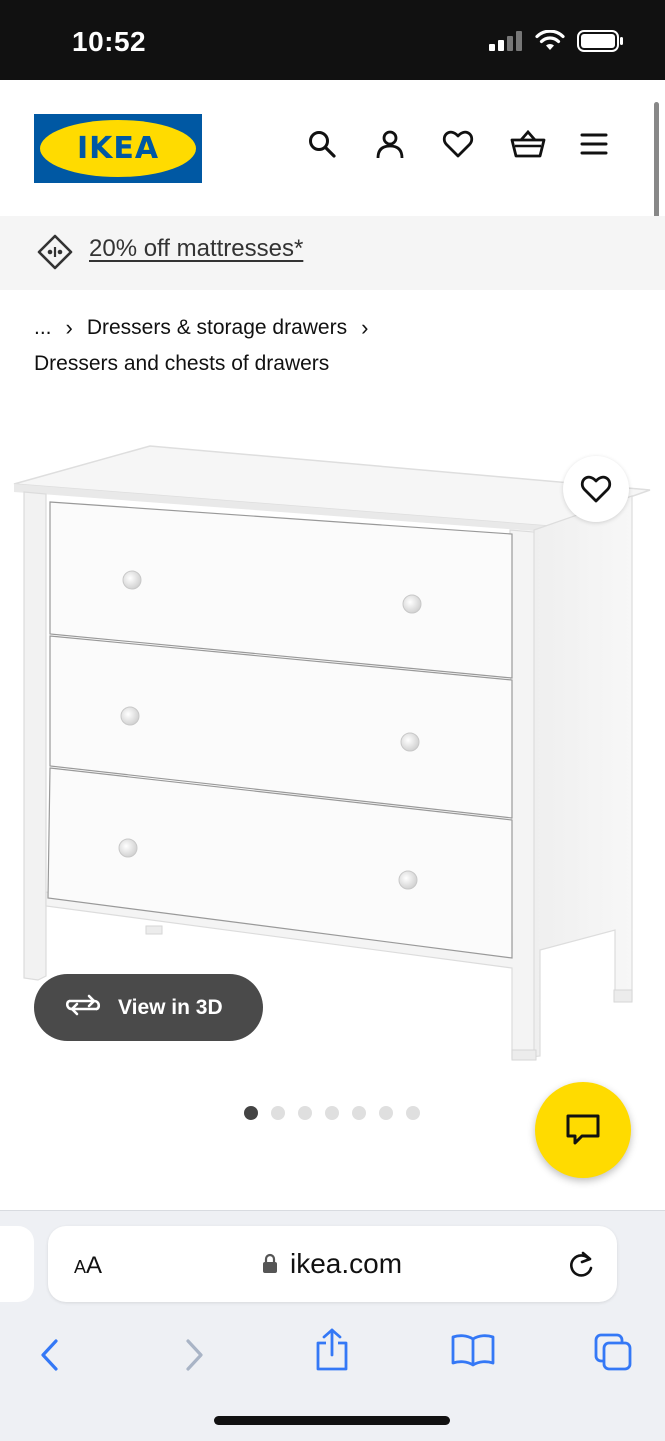 The height and width of the screenshot is (1441, 665). What do you see at coordinates (94, 1265) in the screenshot?
I see `text-size-big-a: A` at bounding box center [94, 1265].